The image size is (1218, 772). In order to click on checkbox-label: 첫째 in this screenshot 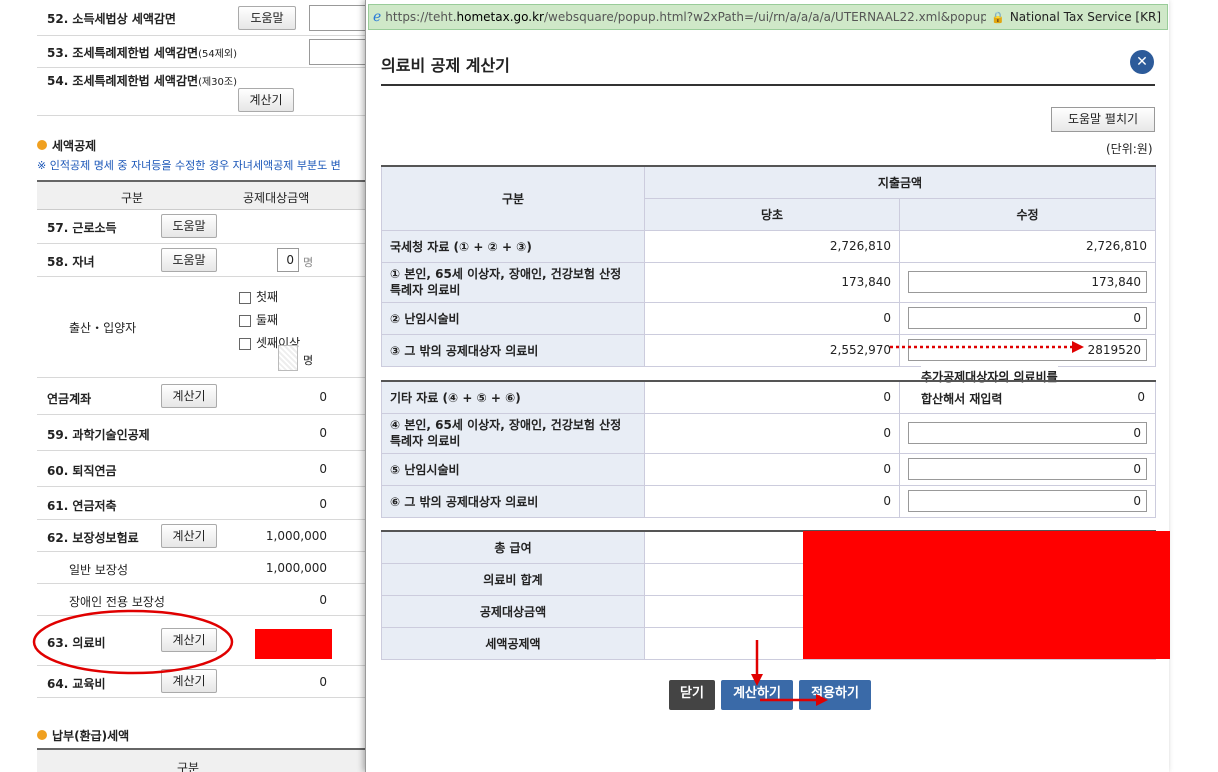, I will do `click(267, 297)`.